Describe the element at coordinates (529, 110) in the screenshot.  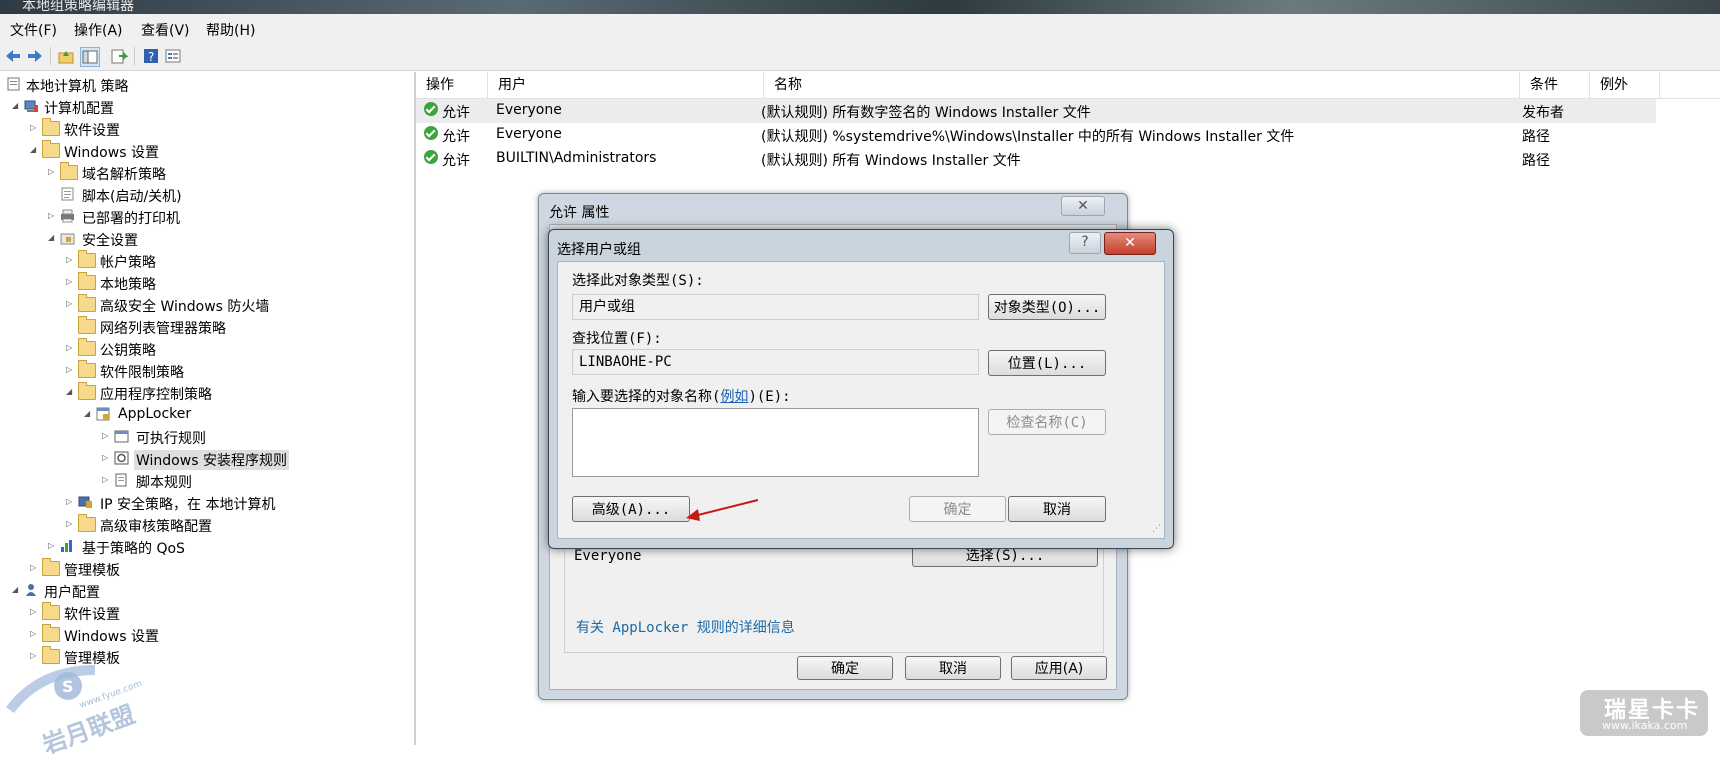
I see `row-user: Everyone` at that location.